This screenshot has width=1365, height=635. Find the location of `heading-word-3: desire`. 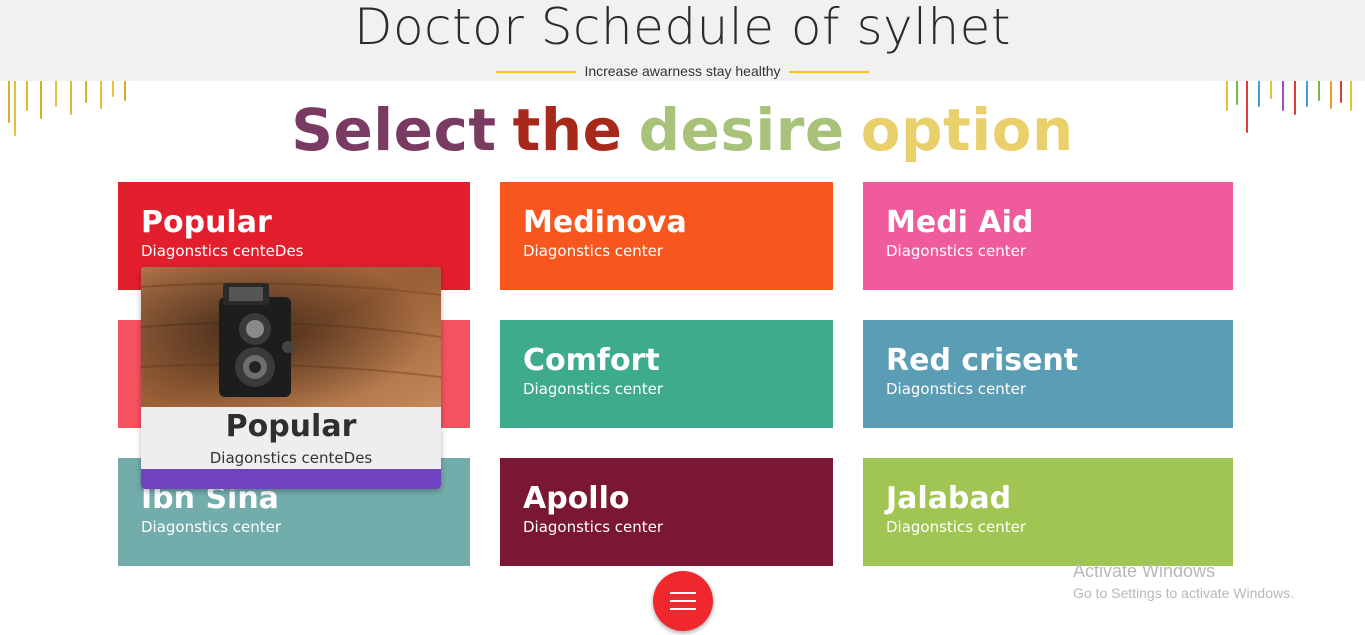

heading-word-3: desire is located at coordinates (741, 130).